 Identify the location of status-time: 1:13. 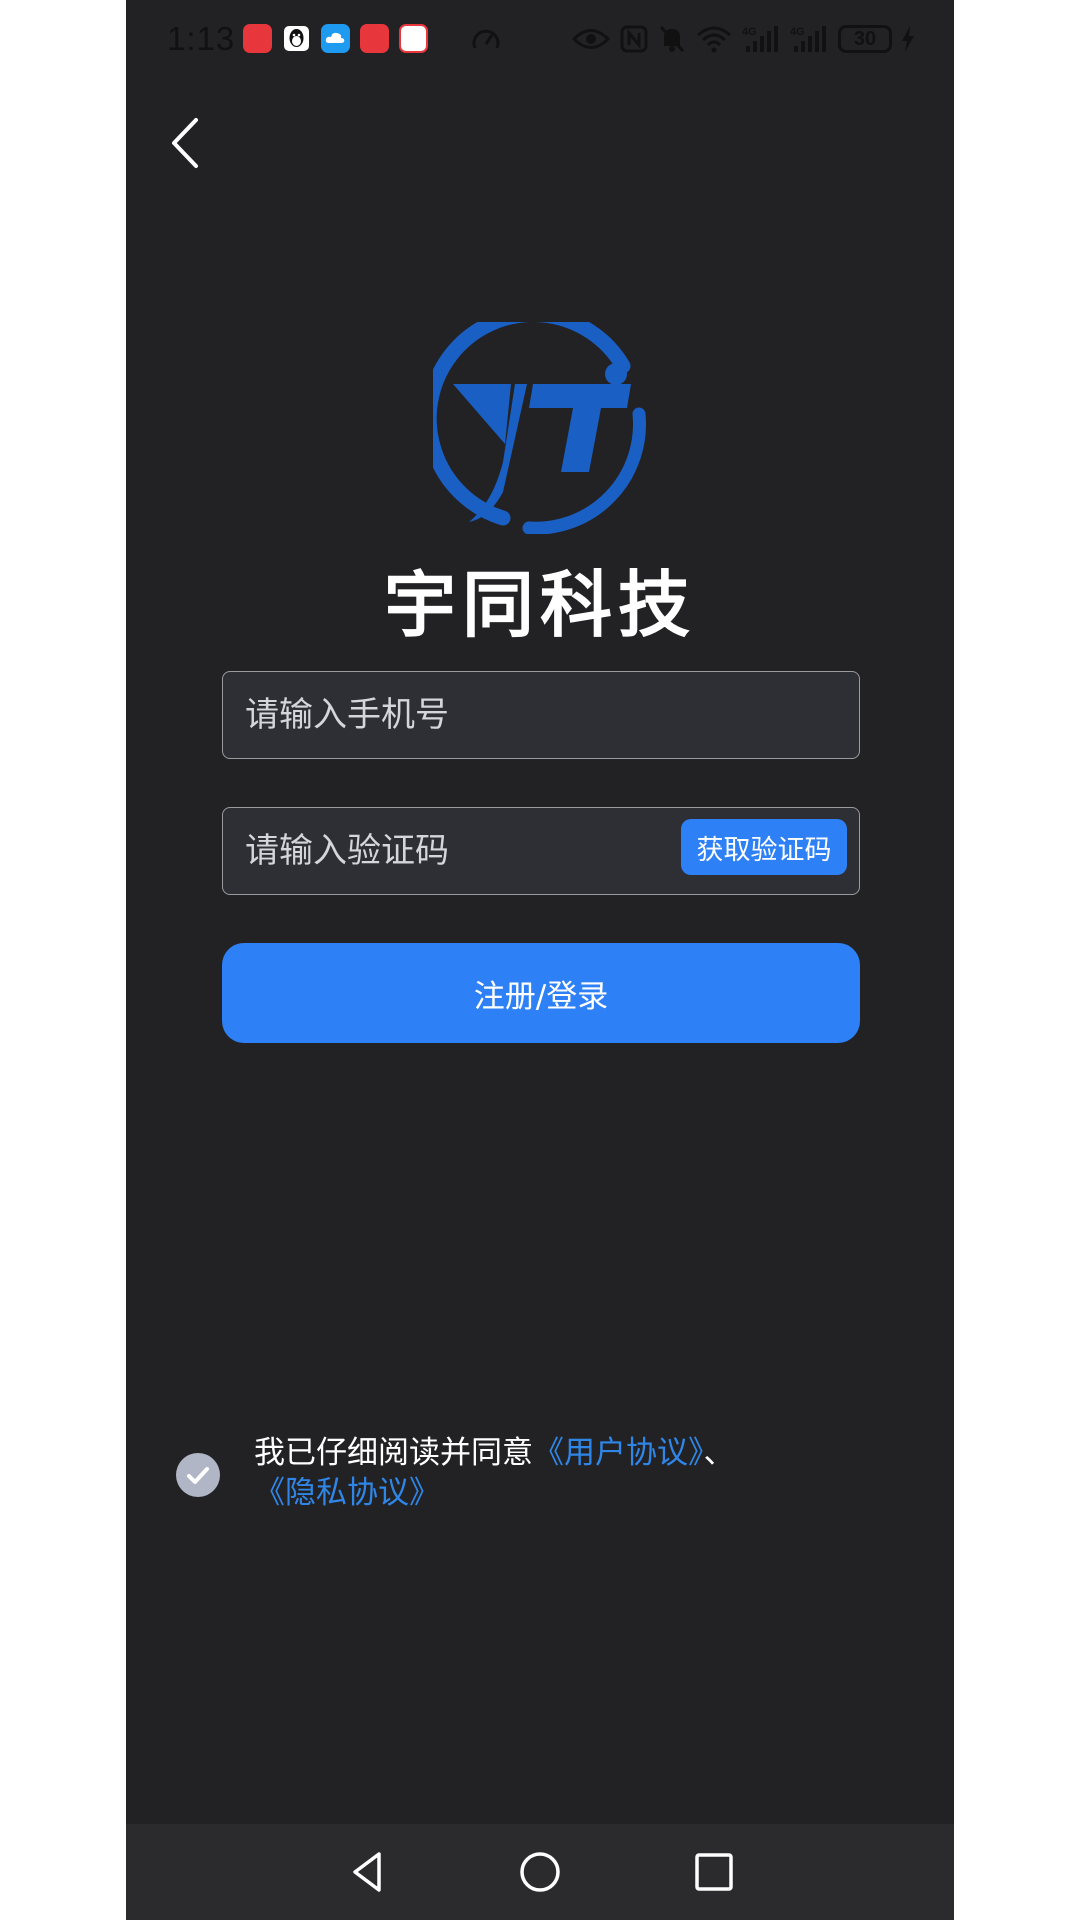
(201, 38).